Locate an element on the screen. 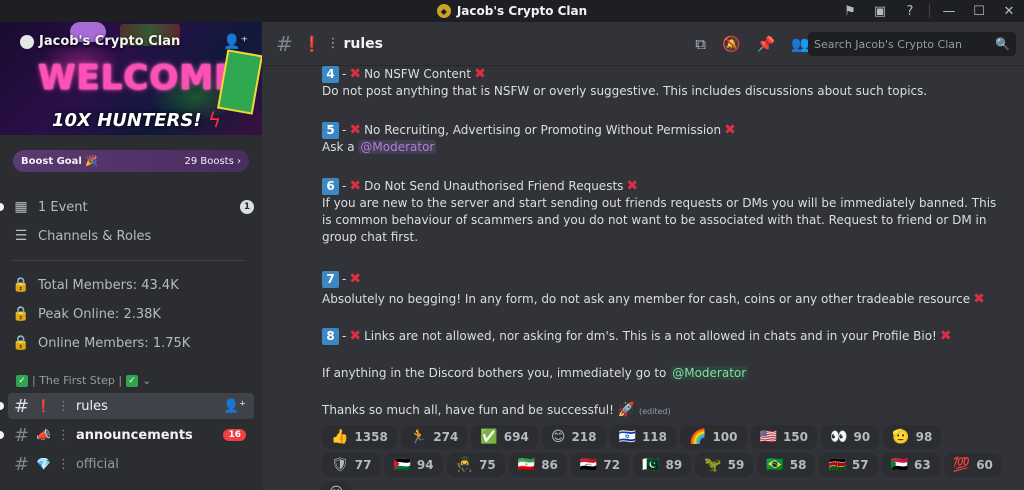 The image size is (1024, 490). server-name-button: Jacob's Crypto Clan is located at coordinates (100, 41).